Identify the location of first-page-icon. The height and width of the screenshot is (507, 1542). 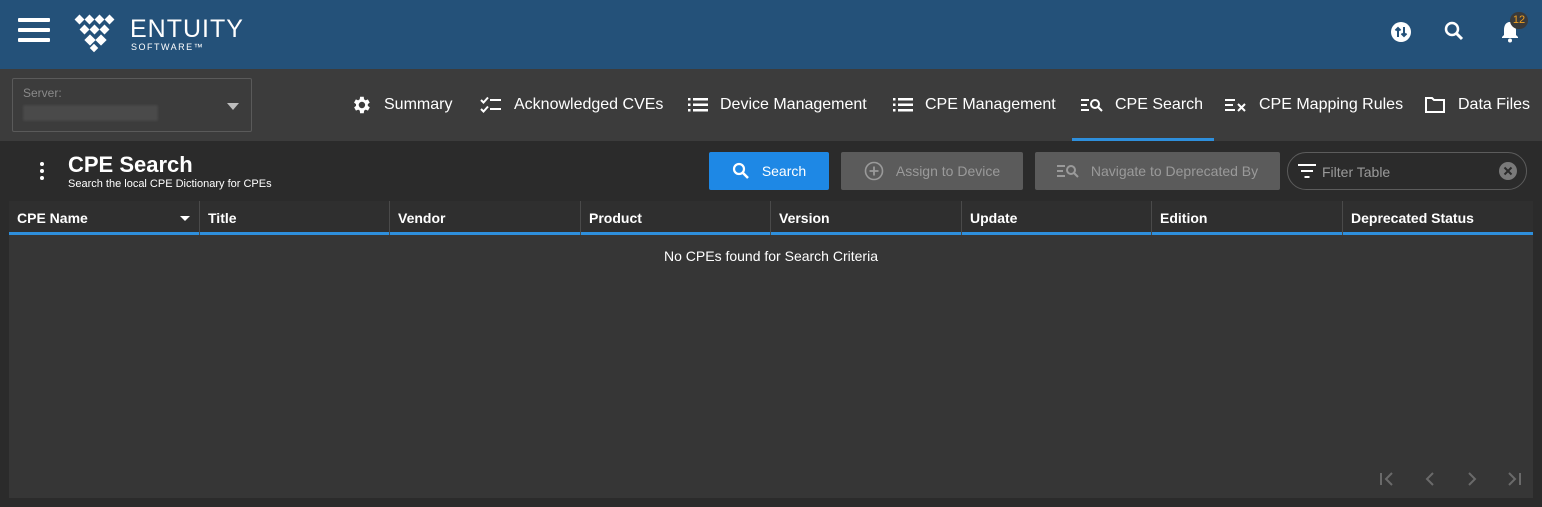
(1387, 479).